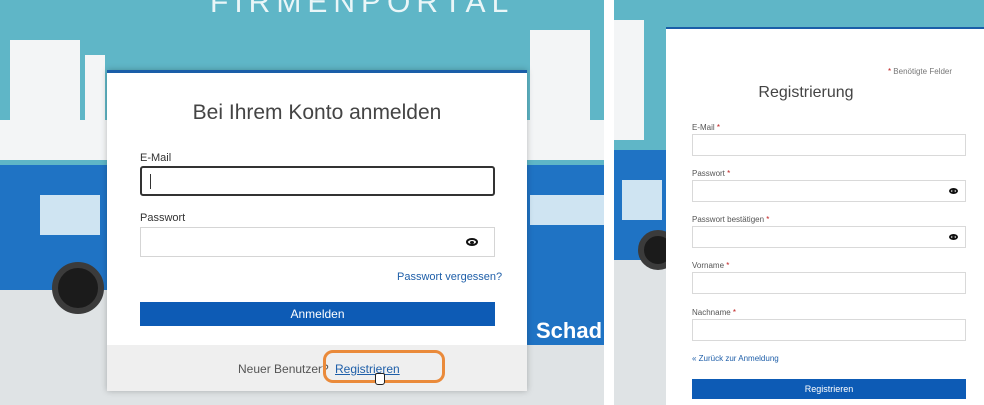 The height and width of the screenshot is (405, 984). I want to click on register-email-field, so click(829, 145).